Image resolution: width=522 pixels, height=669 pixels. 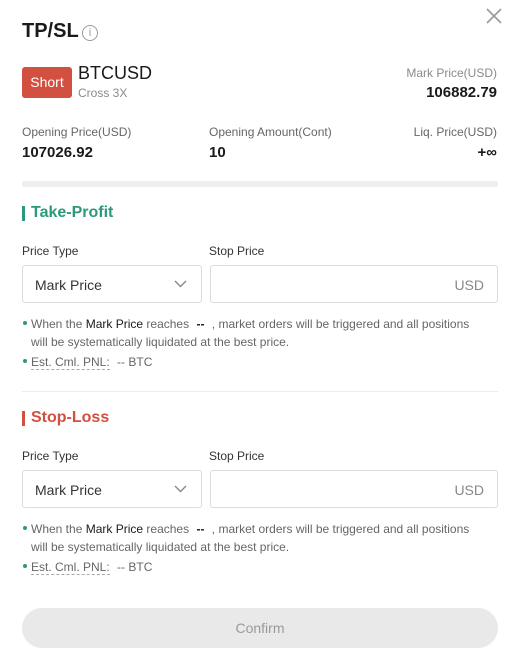 What do you see at coordinates (72, 212) in the screenshot?
I see `take-profit-title: Take-Profit` at bounding box center [72, 212].